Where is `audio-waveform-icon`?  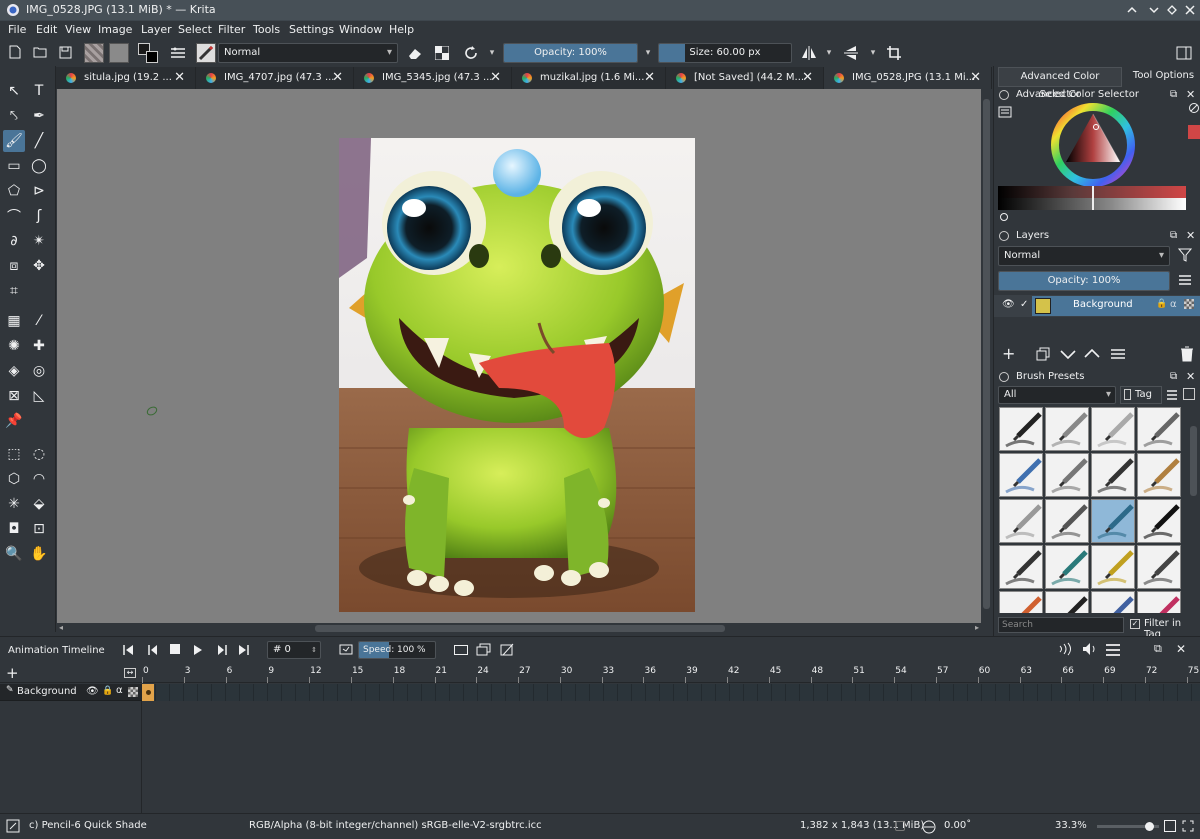
audio-waveform-icon is located at coordinates (1066, 650).